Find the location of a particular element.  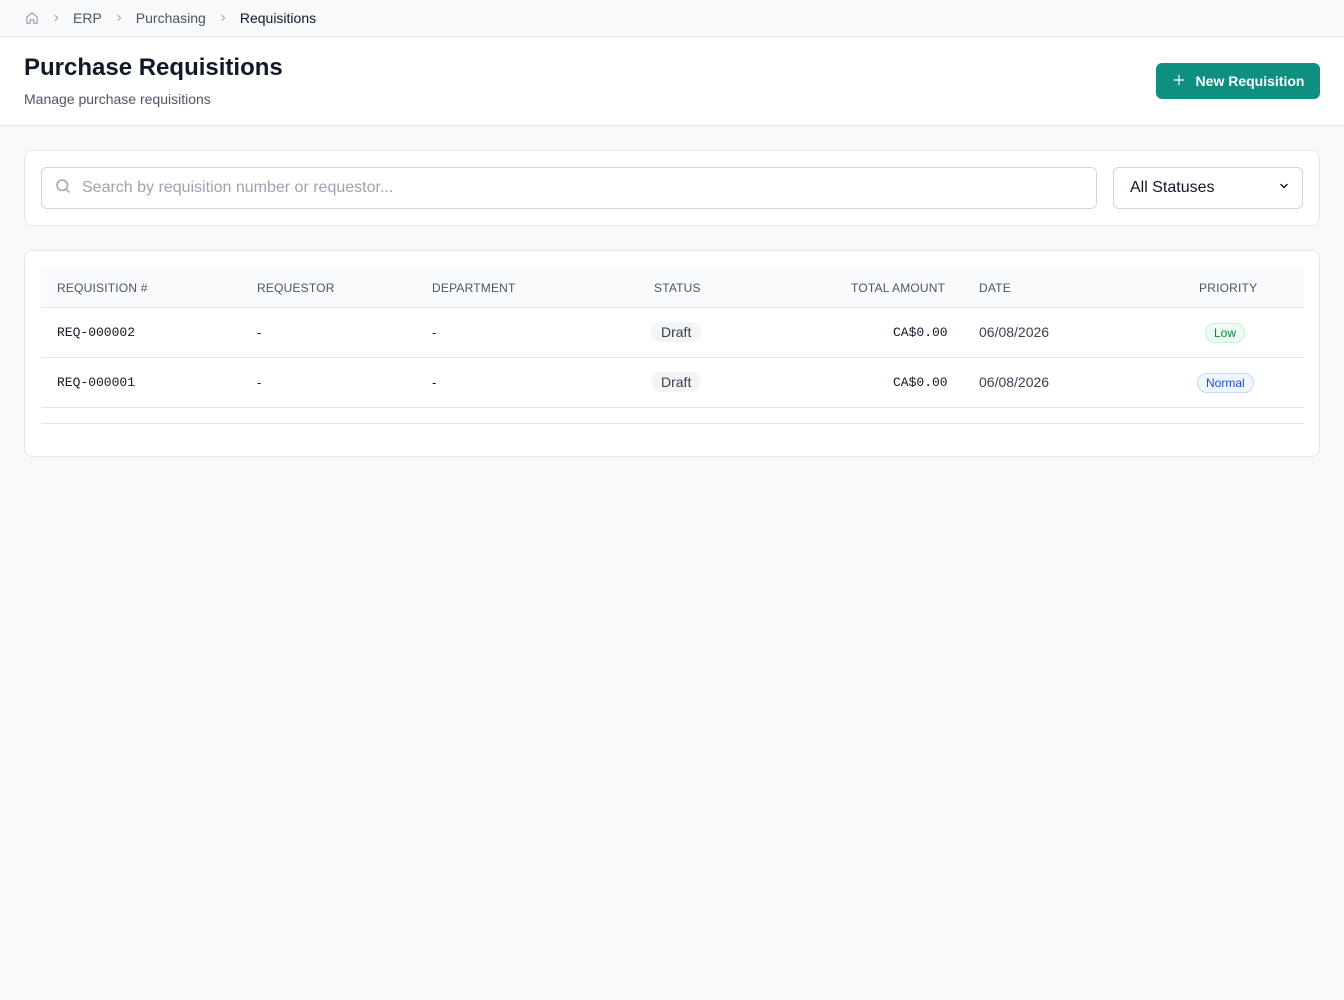

column-header-date: DATE is located at coordinates (995, 288).